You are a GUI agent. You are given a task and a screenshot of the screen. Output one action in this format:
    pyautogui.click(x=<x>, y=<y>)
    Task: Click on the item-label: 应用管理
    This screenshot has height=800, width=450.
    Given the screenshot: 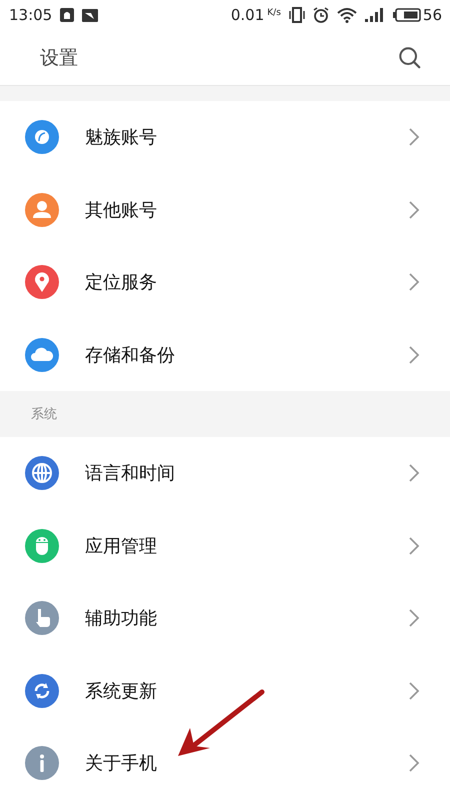 What is the action you would take?
    pyautogui.click(x=121, y=546)
    